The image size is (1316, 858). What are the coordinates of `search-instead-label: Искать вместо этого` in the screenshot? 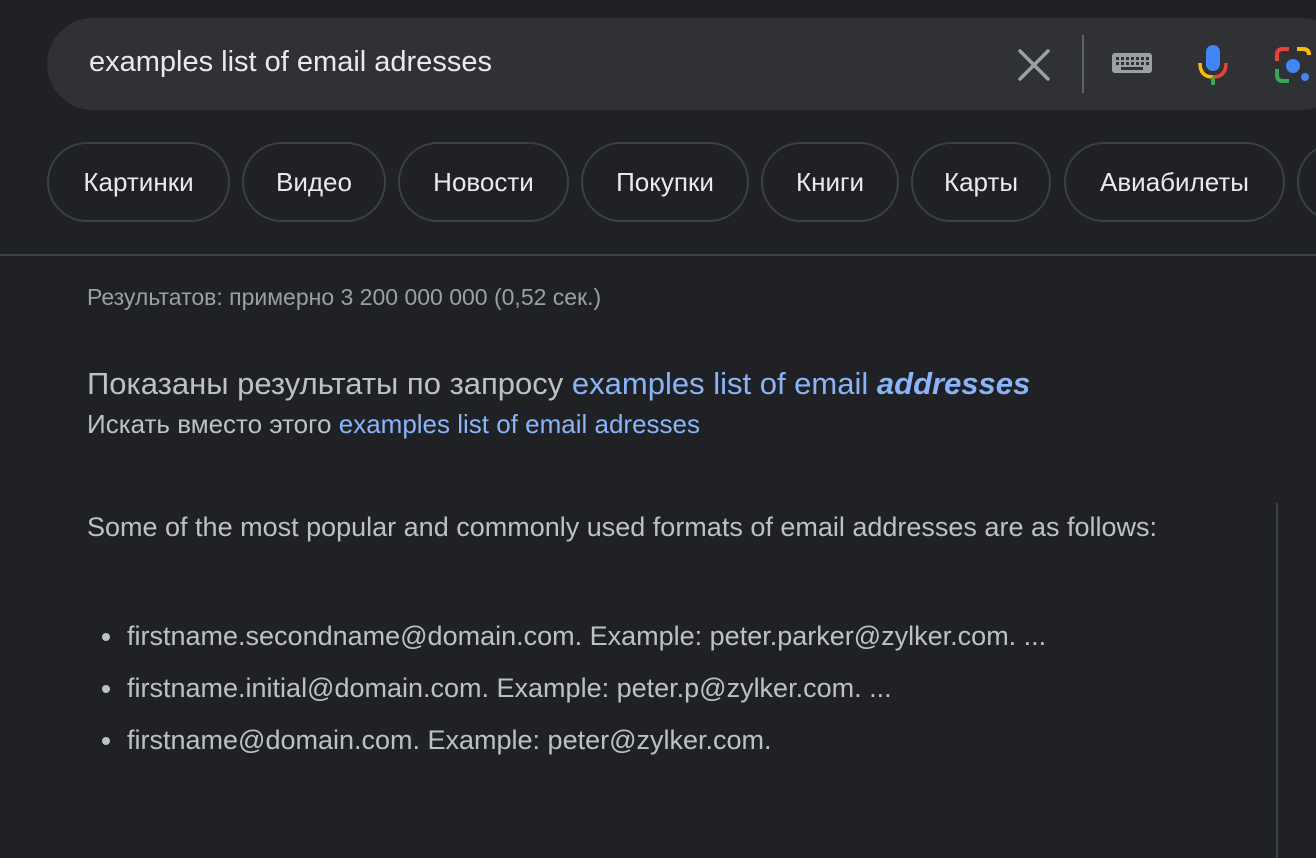 It's located at (209, 424).